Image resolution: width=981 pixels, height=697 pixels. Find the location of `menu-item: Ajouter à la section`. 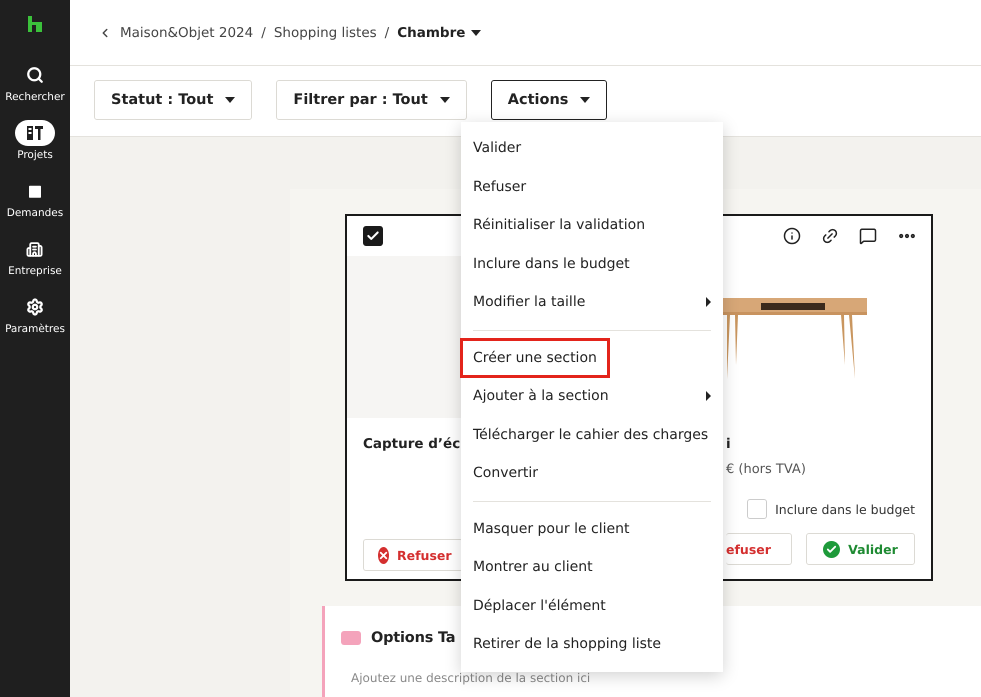

menu-item: Ajouter à la section is located at coordinates (592, 396).